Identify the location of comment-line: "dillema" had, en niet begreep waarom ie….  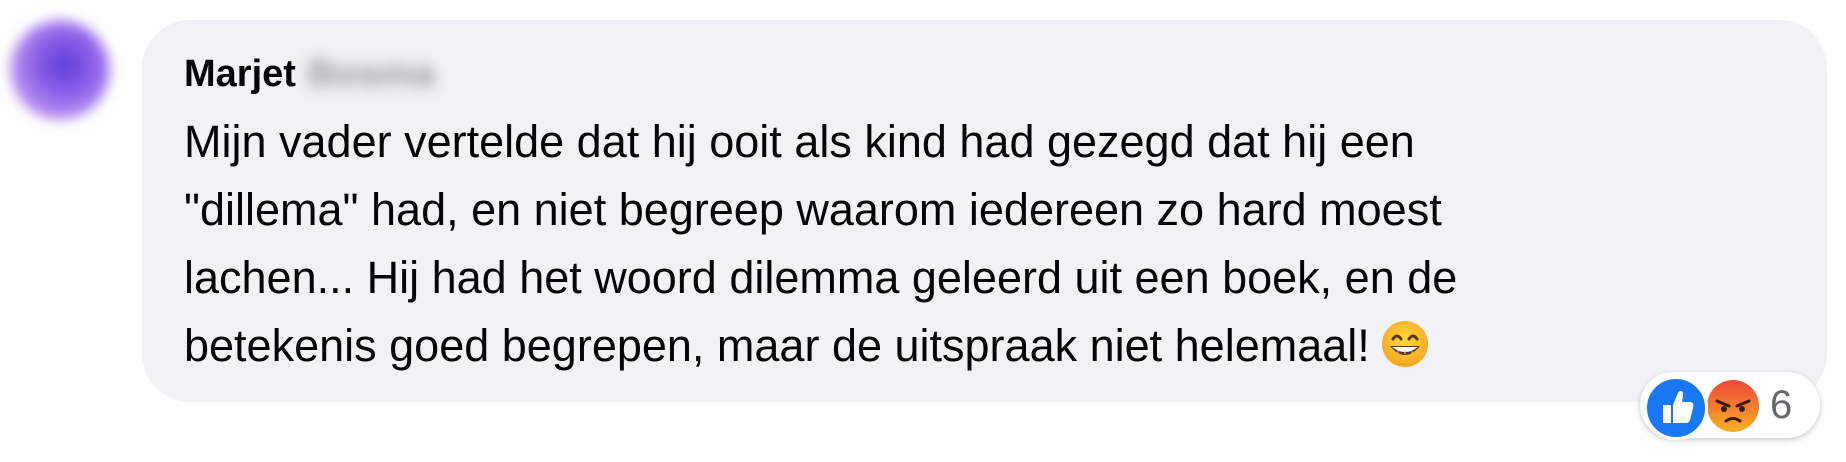
(813, 209).